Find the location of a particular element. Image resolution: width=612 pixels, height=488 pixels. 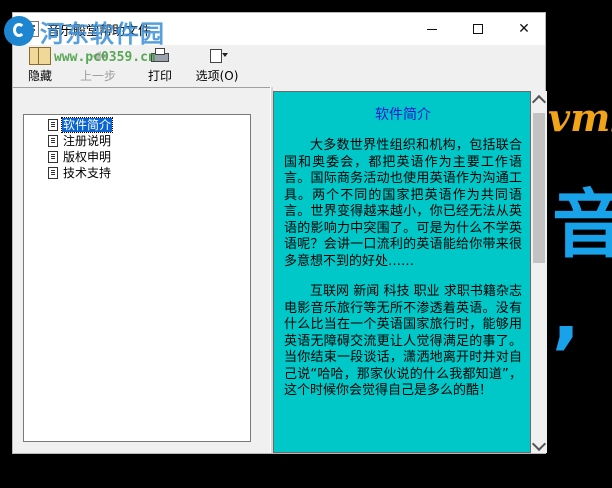

background-text-2: 音 , is located at coordinates (582, 270).